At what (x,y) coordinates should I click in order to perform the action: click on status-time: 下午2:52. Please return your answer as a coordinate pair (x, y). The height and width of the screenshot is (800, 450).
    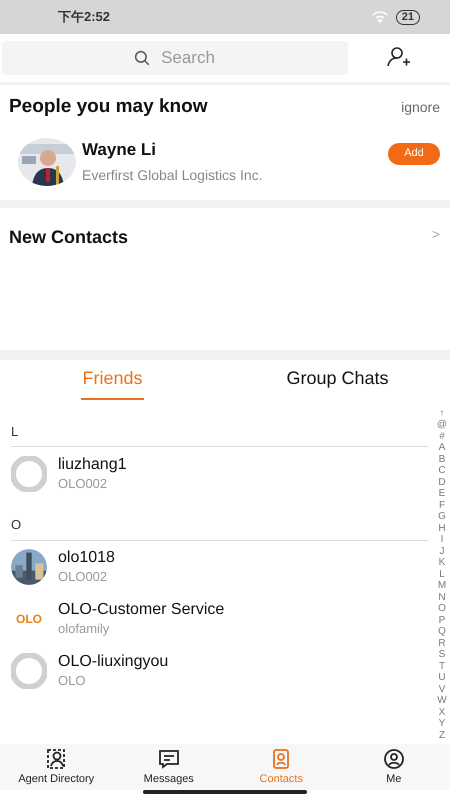
    Looking at the image, I should click on (84, 17).